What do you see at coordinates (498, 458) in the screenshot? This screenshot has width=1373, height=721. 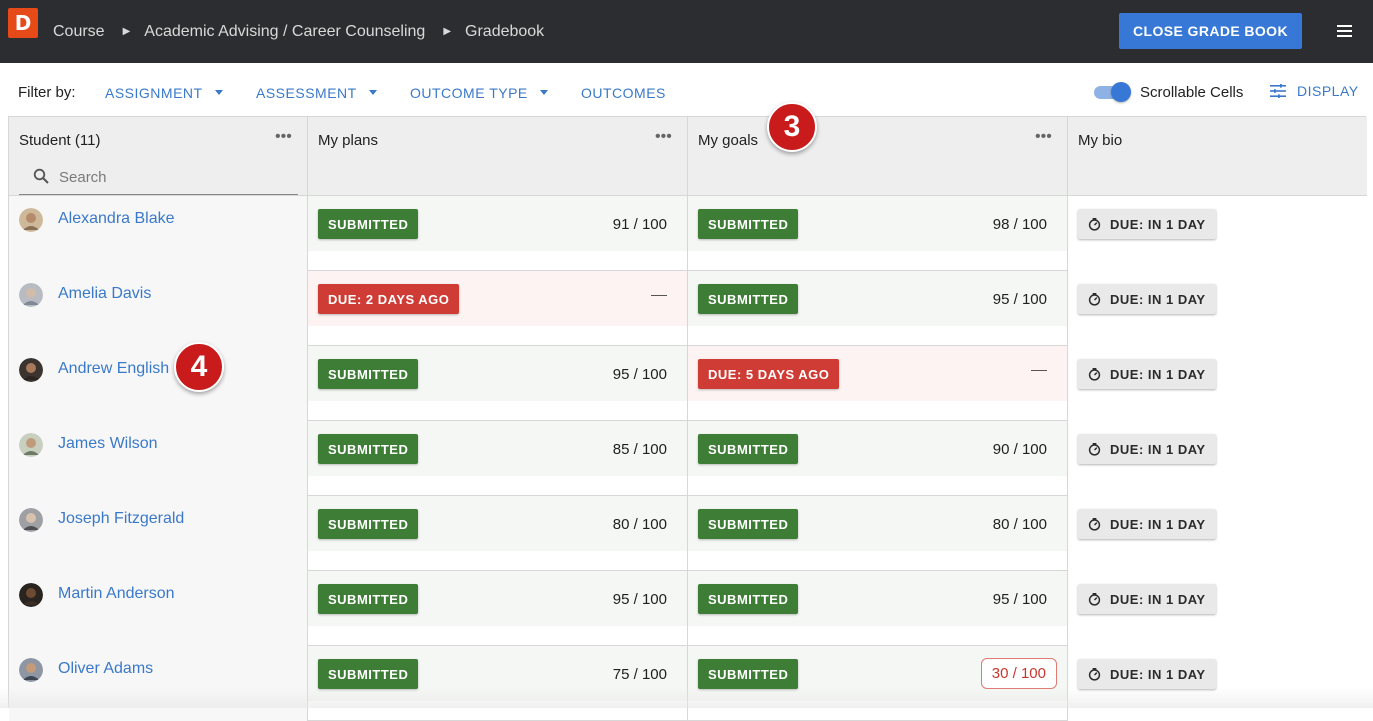 I see `grade-cell-my-plans: SUBMITTED 85 / 100` at bounding box center [498, 458].